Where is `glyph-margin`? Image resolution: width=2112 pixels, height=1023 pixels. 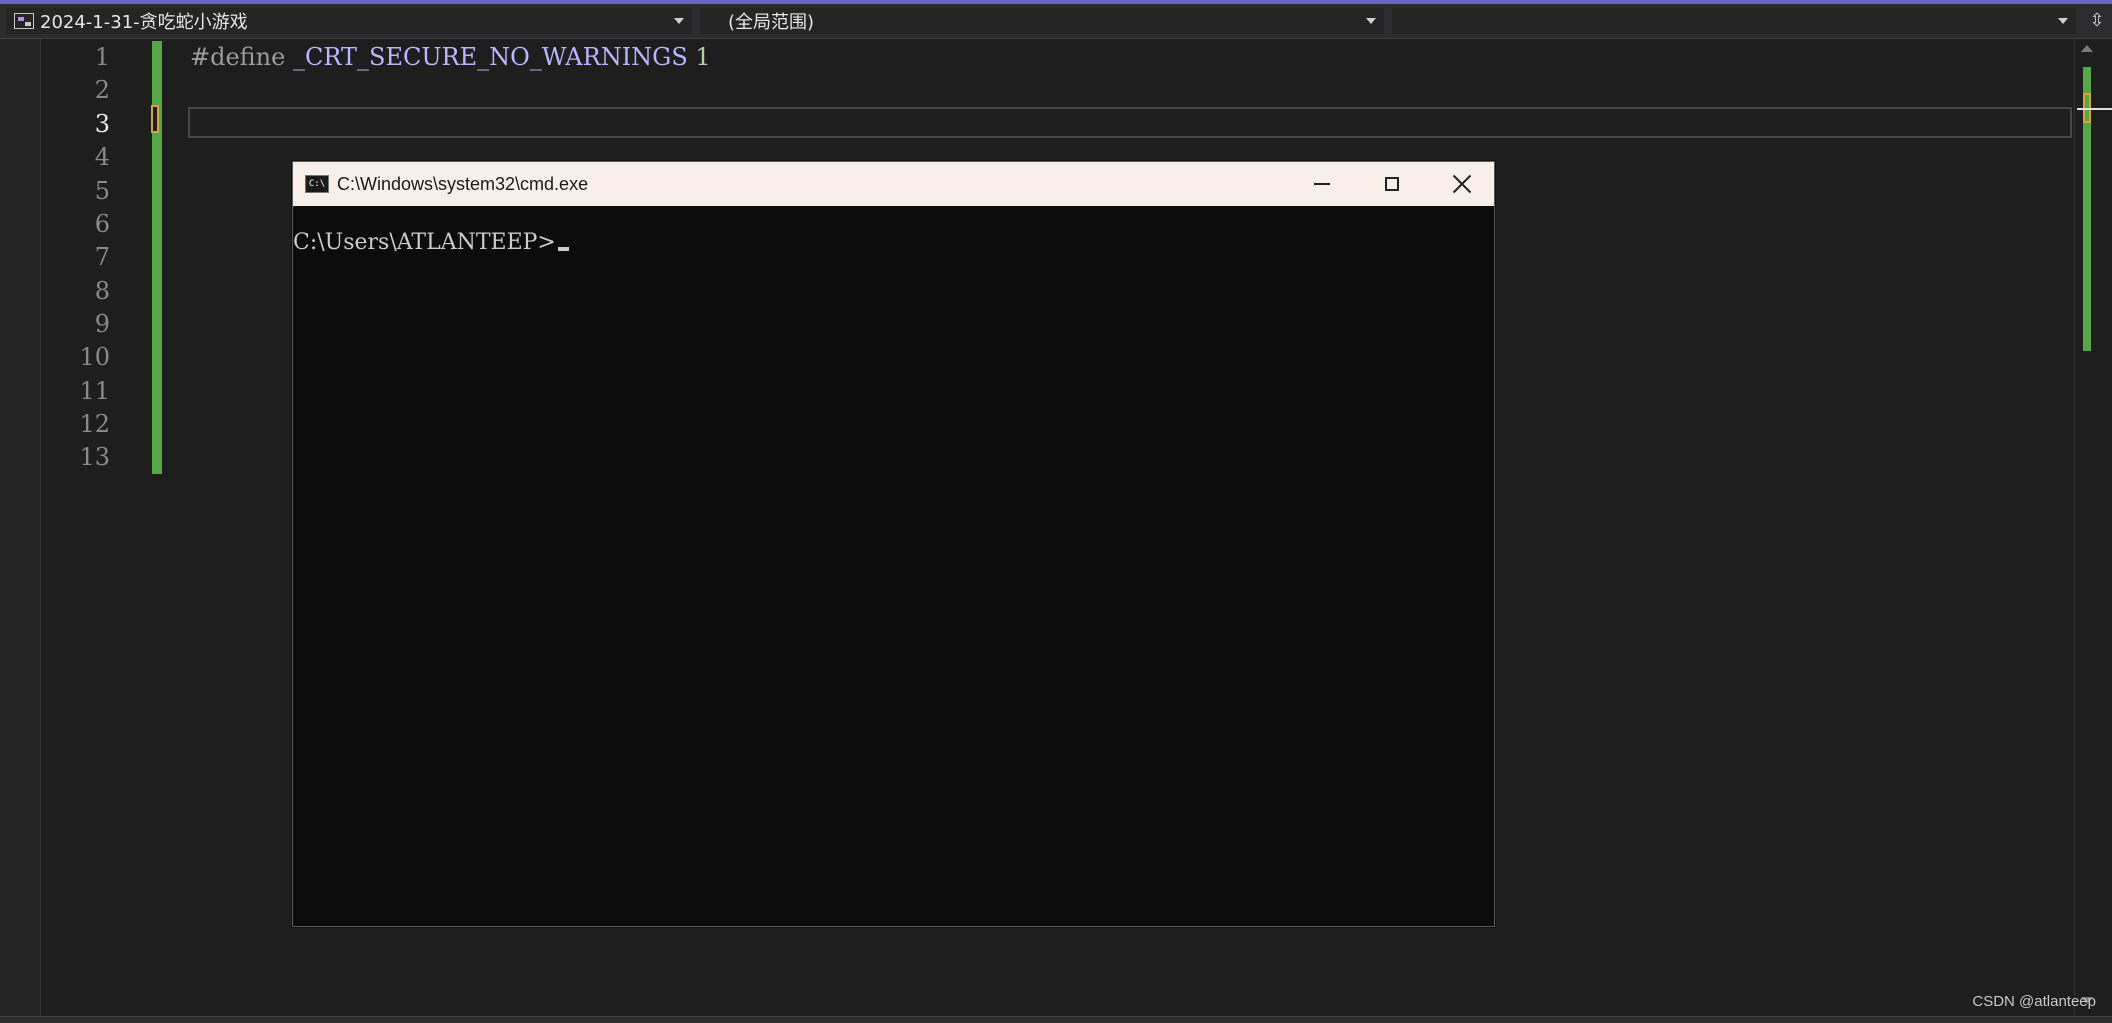
glyph-margin is located at coordinates (20, 527).